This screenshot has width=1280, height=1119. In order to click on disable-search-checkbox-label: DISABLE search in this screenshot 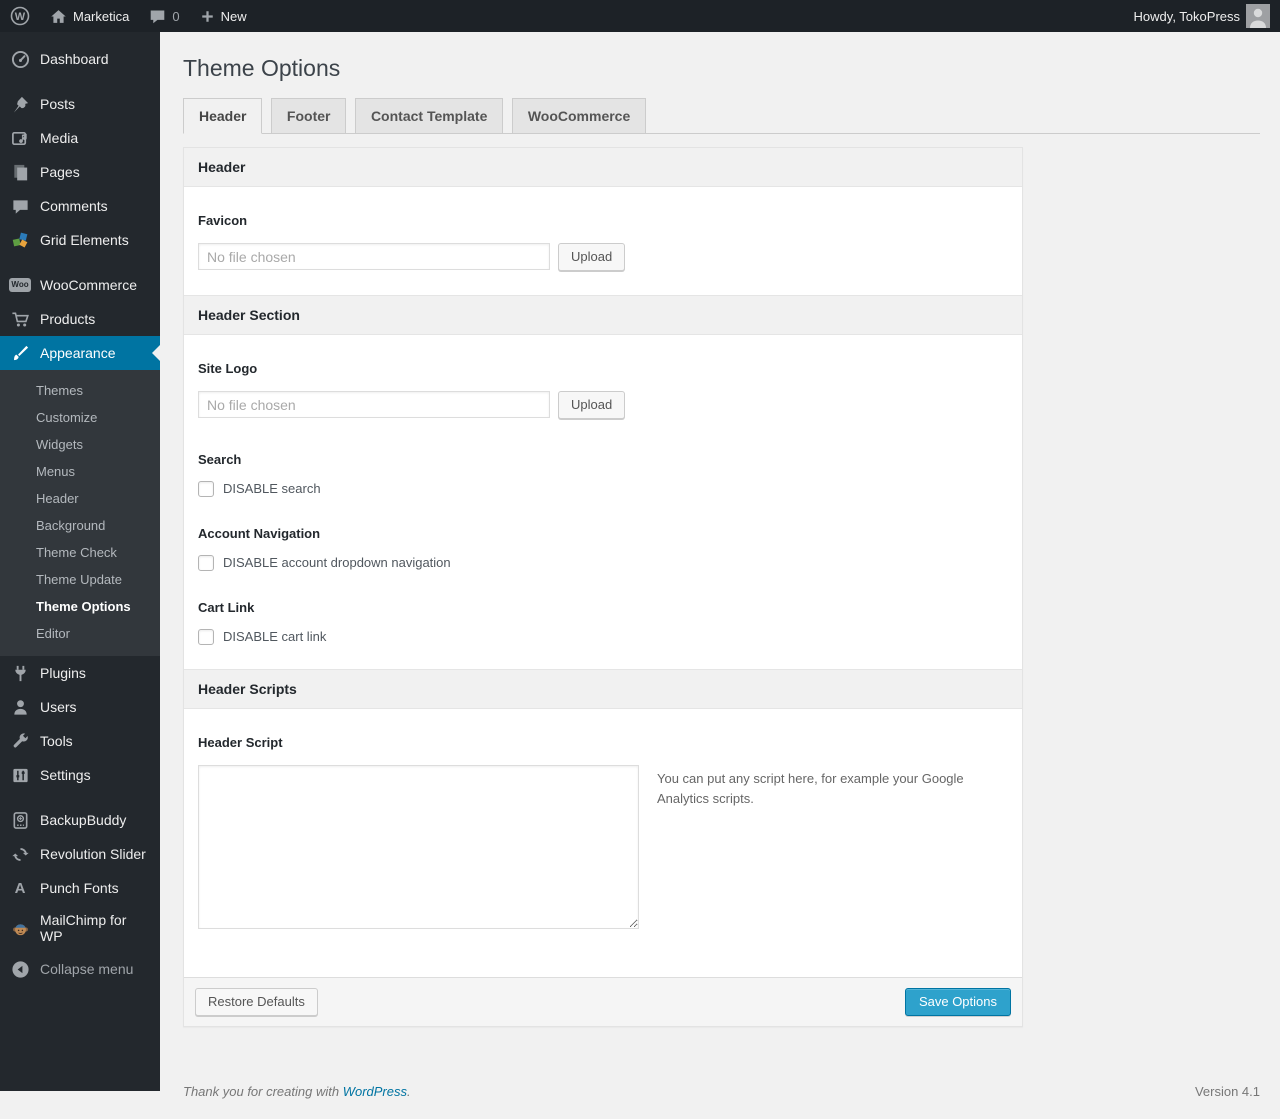, I will do `click(272, 488)`.